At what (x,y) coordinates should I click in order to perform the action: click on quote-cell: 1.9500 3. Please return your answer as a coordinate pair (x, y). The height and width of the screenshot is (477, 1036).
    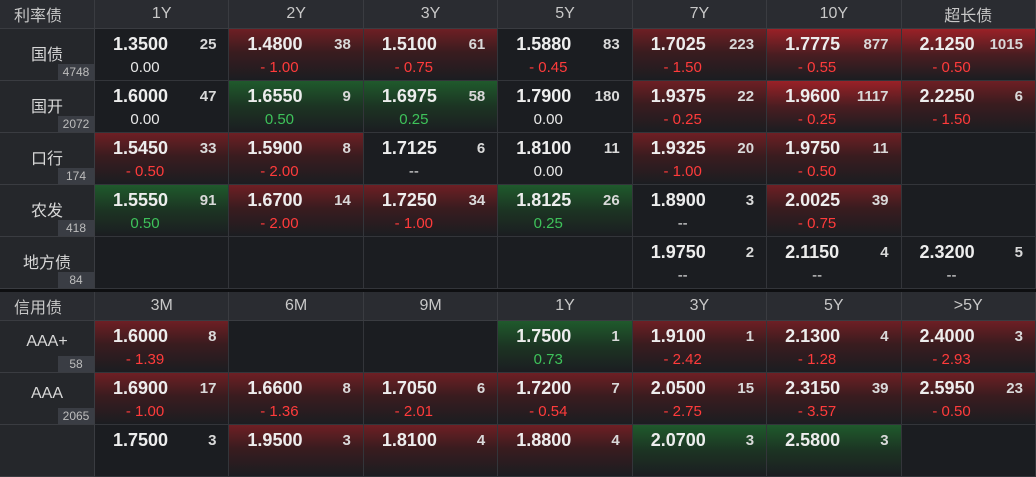
    Looking at the image, I should click on (296, 451).